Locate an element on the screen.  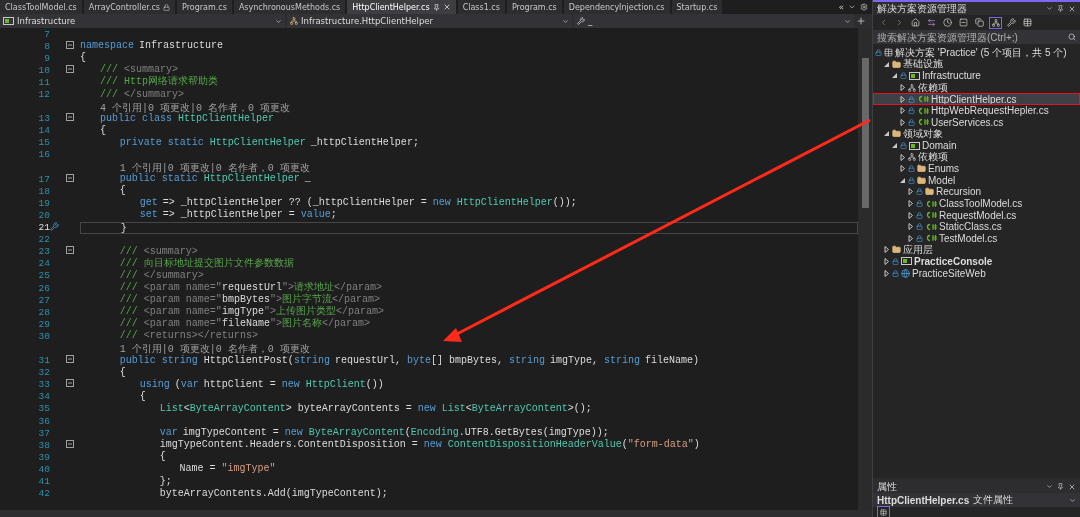
document-tab: DependencyInjection.cs is located at coordinates (616, 7).